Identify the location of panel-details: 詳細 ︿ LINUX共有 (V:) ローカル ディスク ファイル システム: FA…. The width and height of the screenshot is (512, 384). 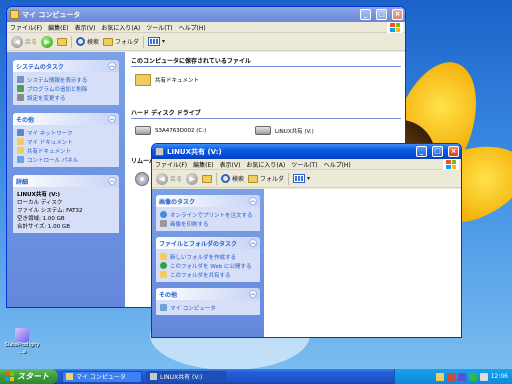
(66, 204).